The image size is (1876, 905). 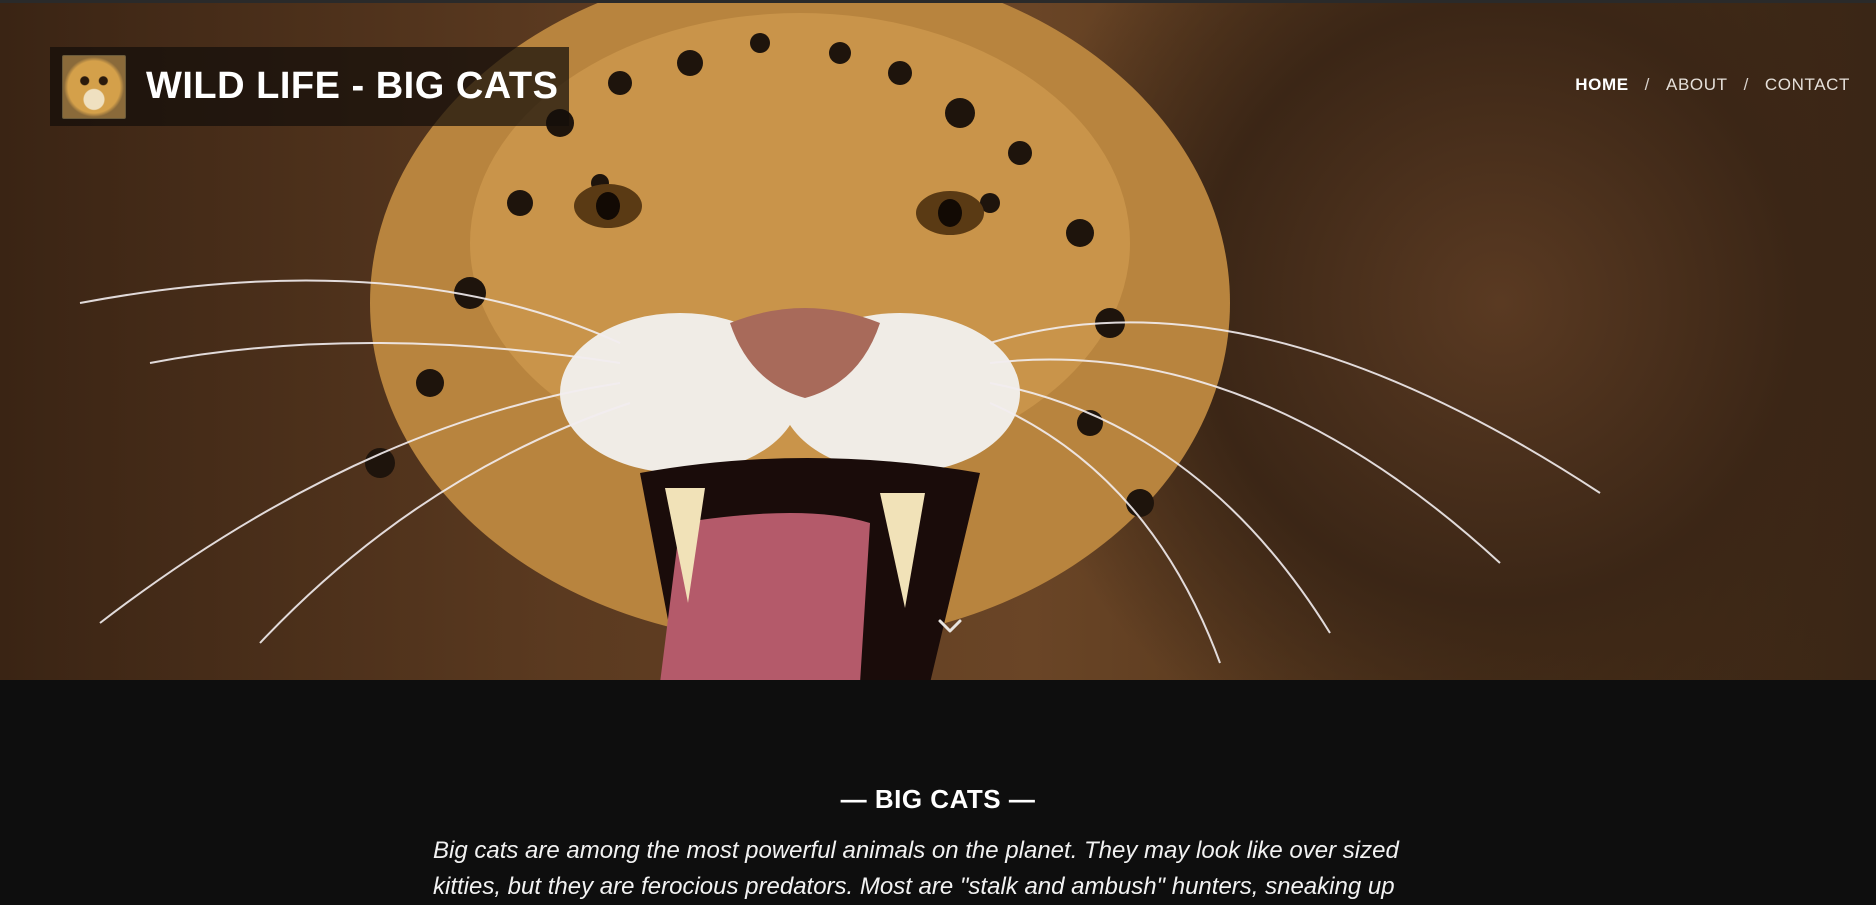 I want to click on site-title: WILD LIFE - BIG CATS, so click(x=352, y=86).